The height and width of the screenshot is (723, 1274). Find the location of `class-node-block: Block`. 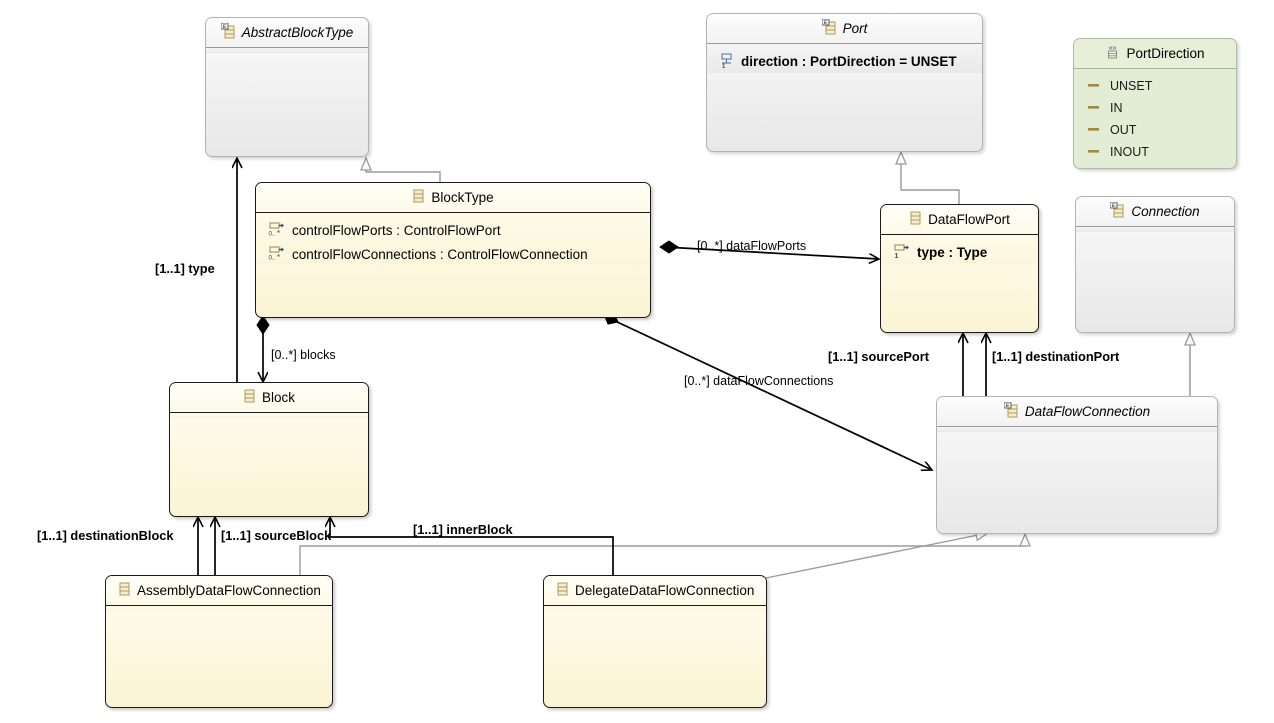

class-node-block: Block is located at coordinates (269, 449).